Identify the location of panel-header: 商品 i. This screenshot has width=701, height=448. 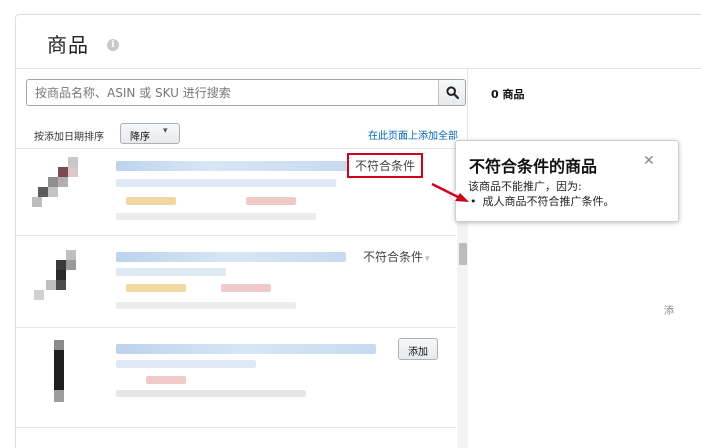
(358, 42).